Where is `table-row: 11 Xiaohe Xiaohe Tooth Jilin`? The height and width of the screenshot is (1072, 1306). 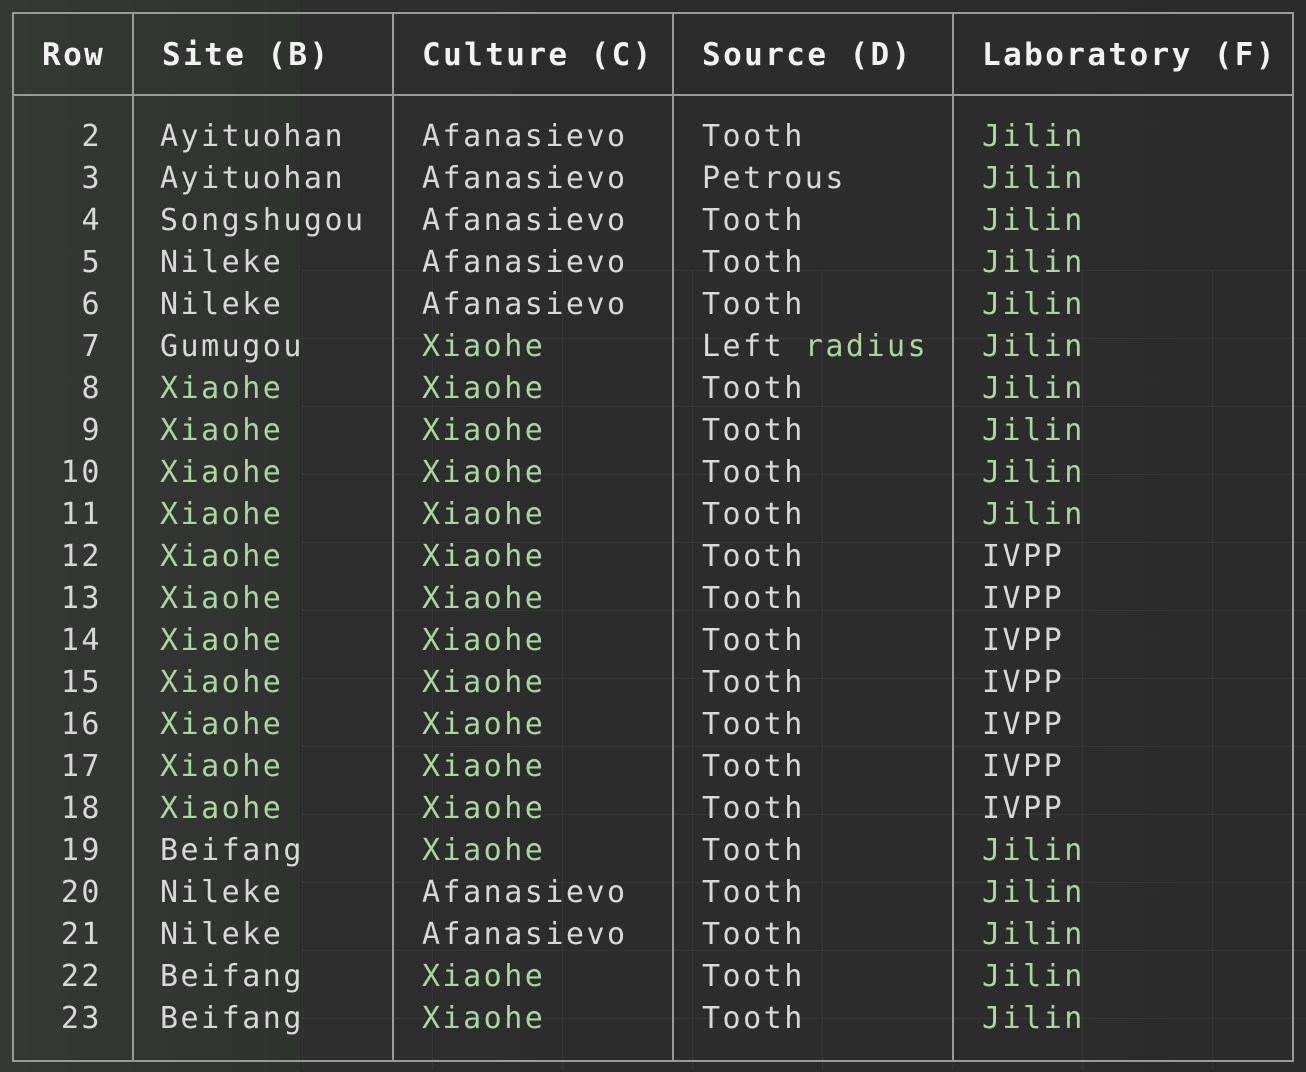 table-row: 11 Xiaohe Xiaohe Tooth Jilin is located at coordinates (653, 515).